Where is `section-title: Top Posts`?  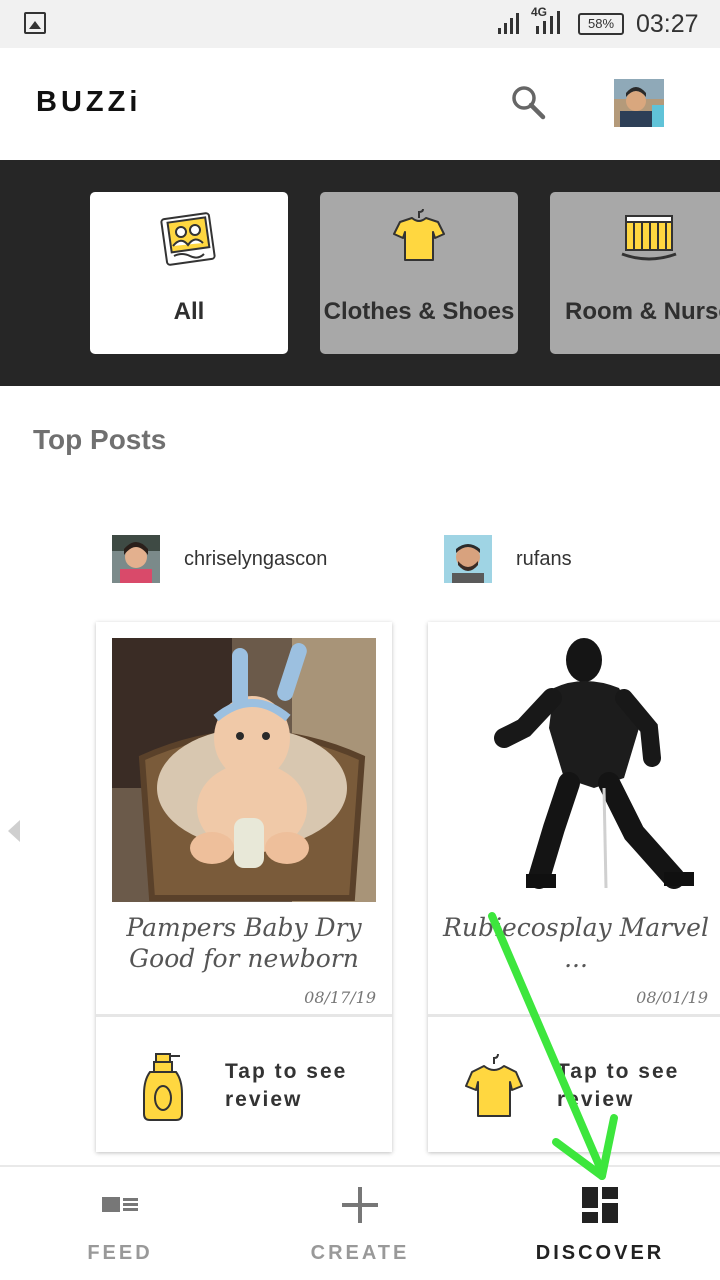 section-title: Top Posts is located at coordinates (100, 439).